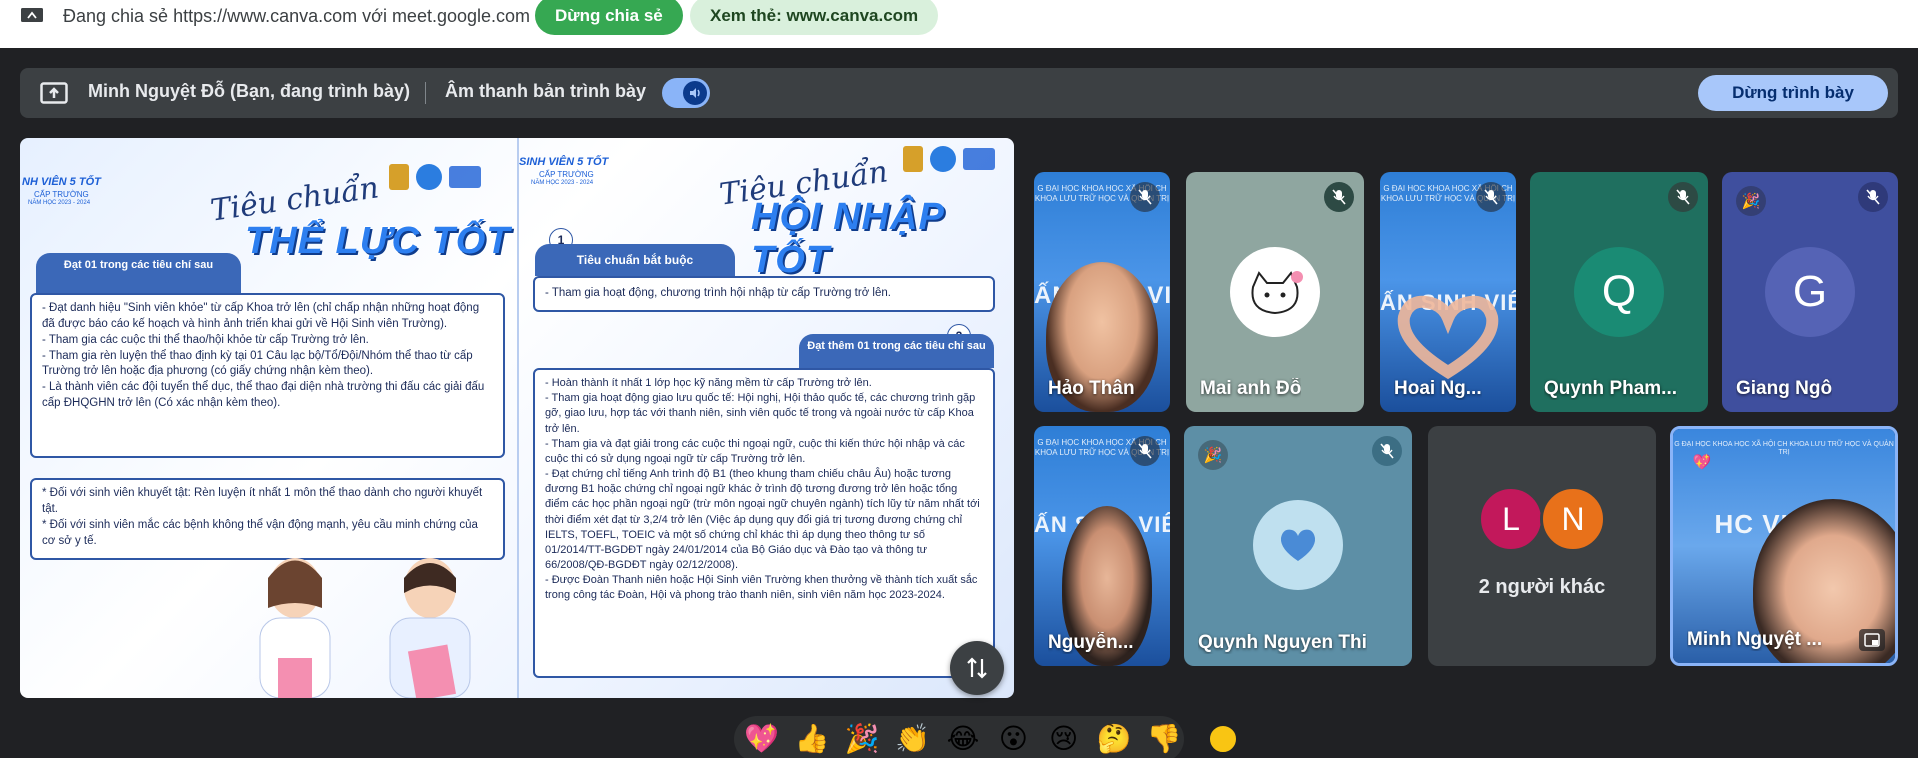 The image size is (1918, 758). What do you see at coordinates (54, 93) in the screenshot?
I see `present-screen-icon` at bounding box center [54, 93].